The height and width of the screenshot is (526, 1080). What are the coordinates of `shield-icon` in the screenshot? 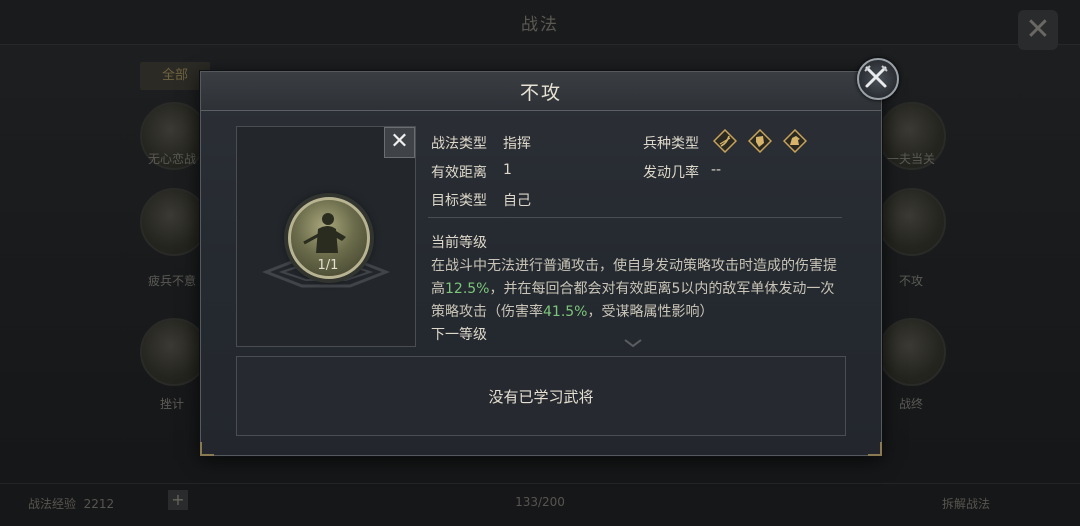 It's located at (760, 141).